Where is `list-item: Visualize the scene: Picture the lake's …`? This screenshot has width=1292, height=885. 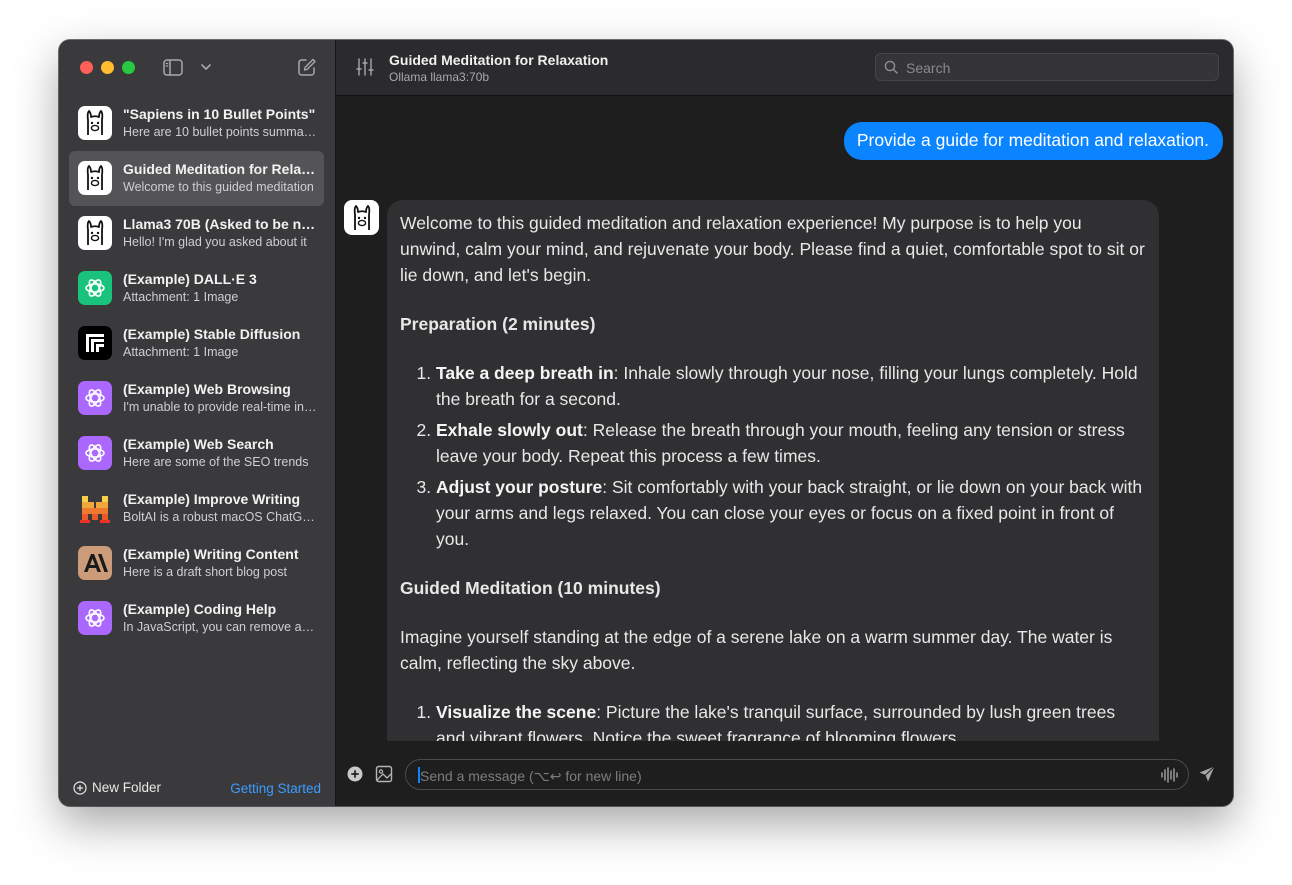 list-item: Visualize the scene: Picture the lake's … is located at coordinates (790, 720).